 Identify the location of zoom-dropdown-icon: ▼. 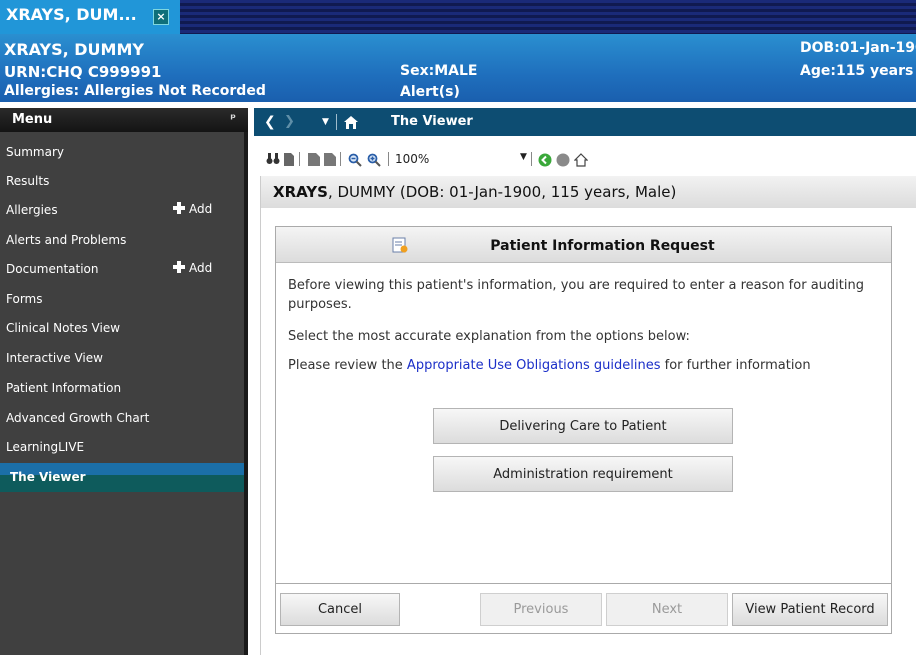
(523, 157).